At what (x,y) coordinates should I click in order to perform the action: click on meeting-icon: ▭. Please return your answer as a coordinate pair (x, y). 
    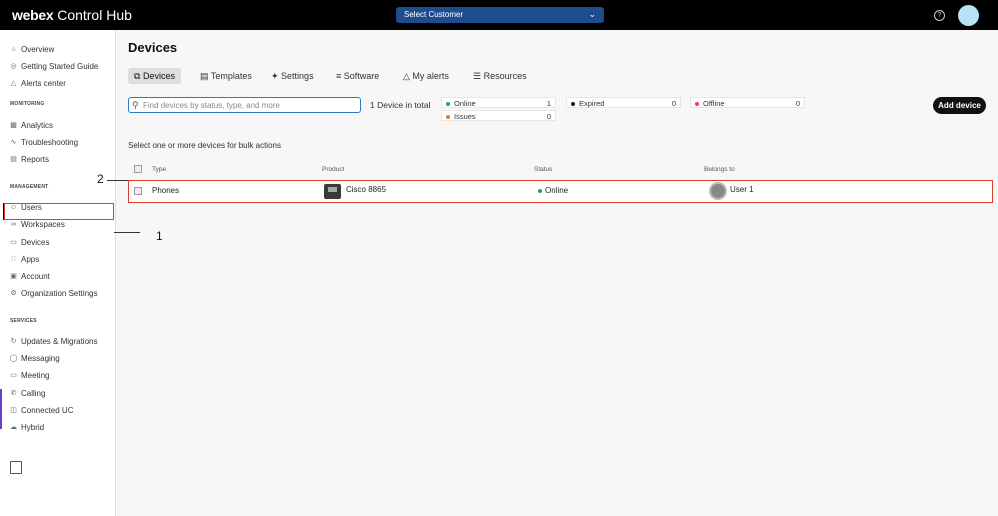
    Looking at the image, I should click on (13, 375).